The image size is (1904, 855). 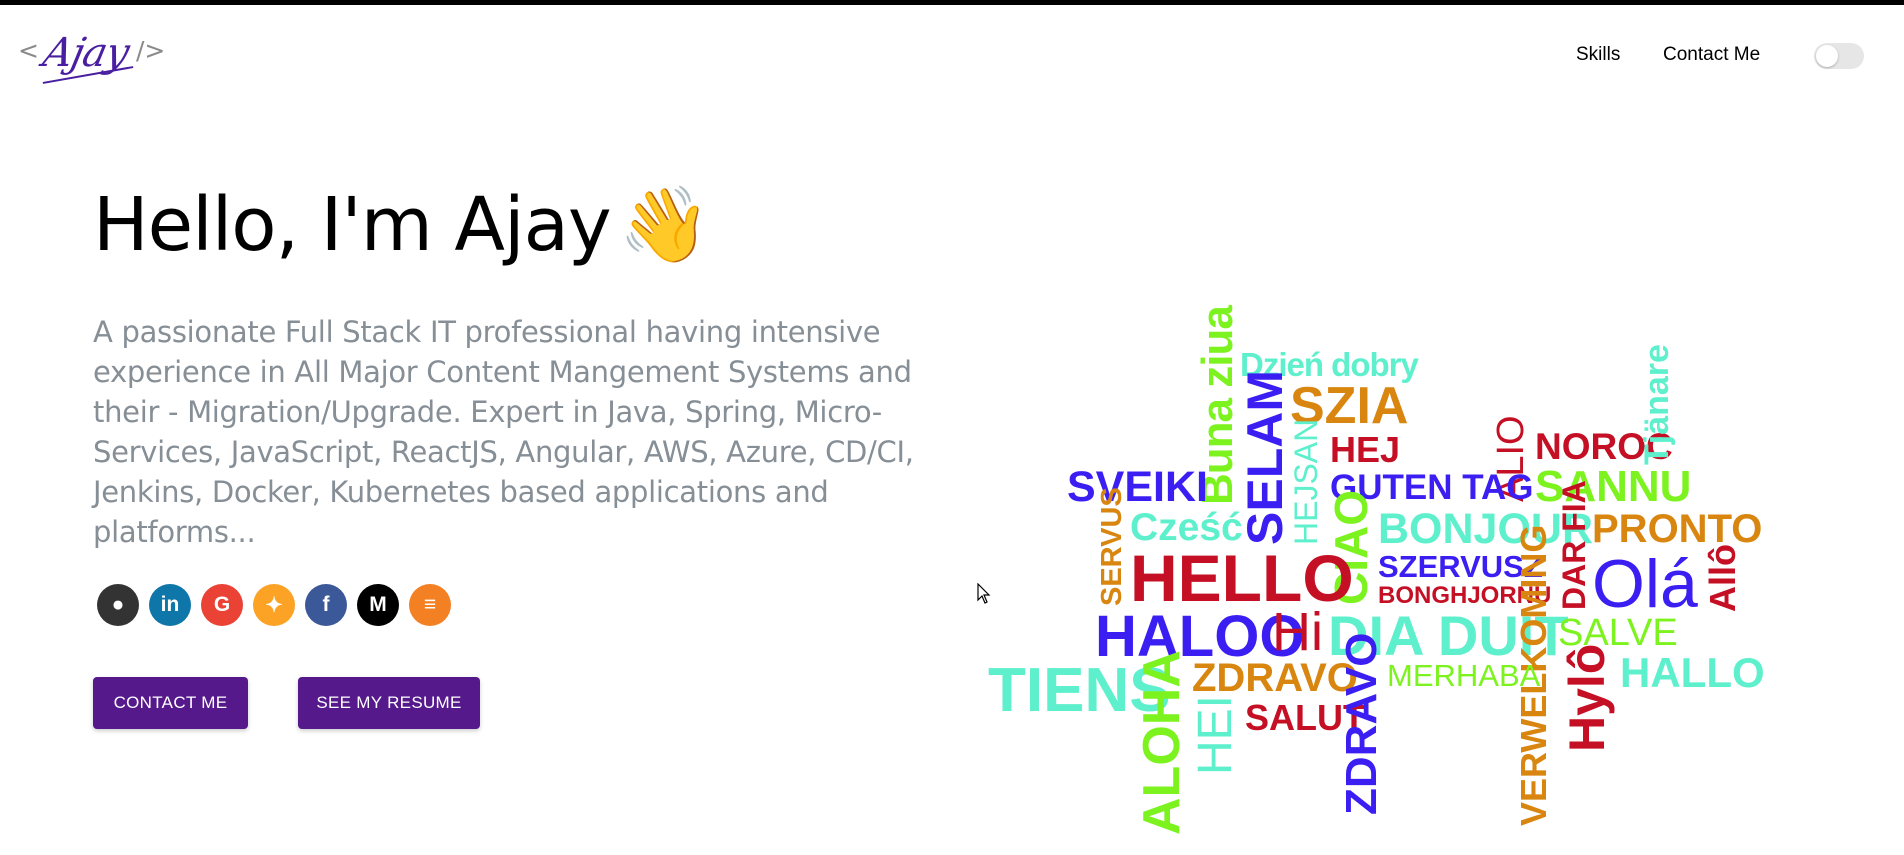 I want to click on see-my-resume-button: SEE MY RESUME, so click(x=389, y=703).